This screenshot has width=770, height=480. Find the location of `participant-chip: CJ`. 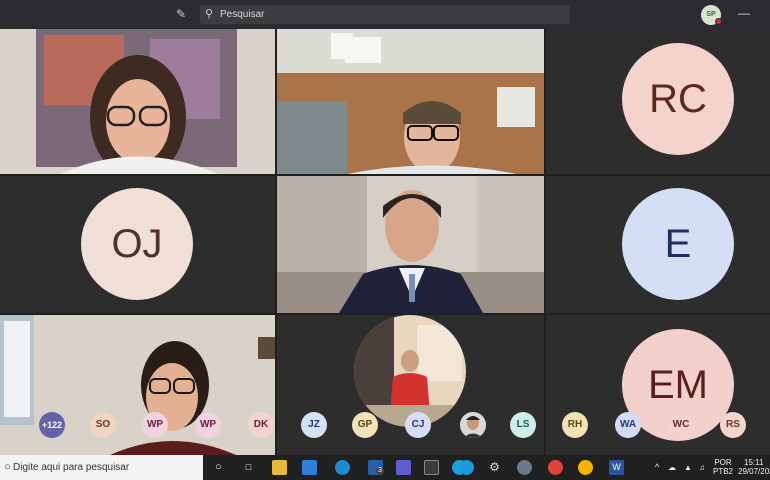

participant-chip: CJ is located at coordinates (418, 425).